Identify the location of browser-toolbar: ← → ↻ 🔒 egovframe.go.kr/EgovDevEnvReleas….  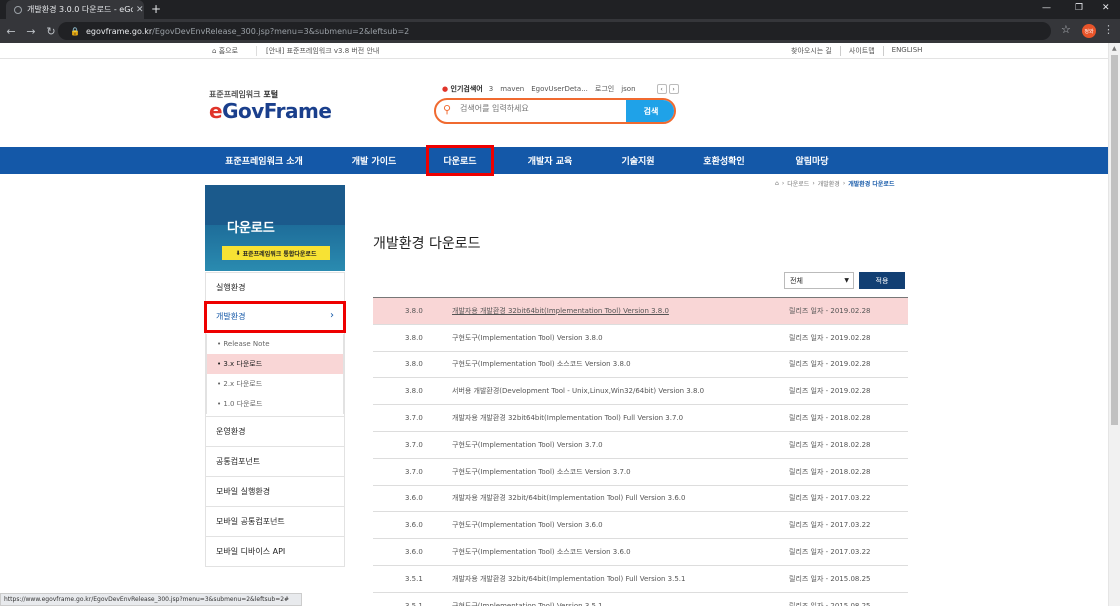
(560, 31).